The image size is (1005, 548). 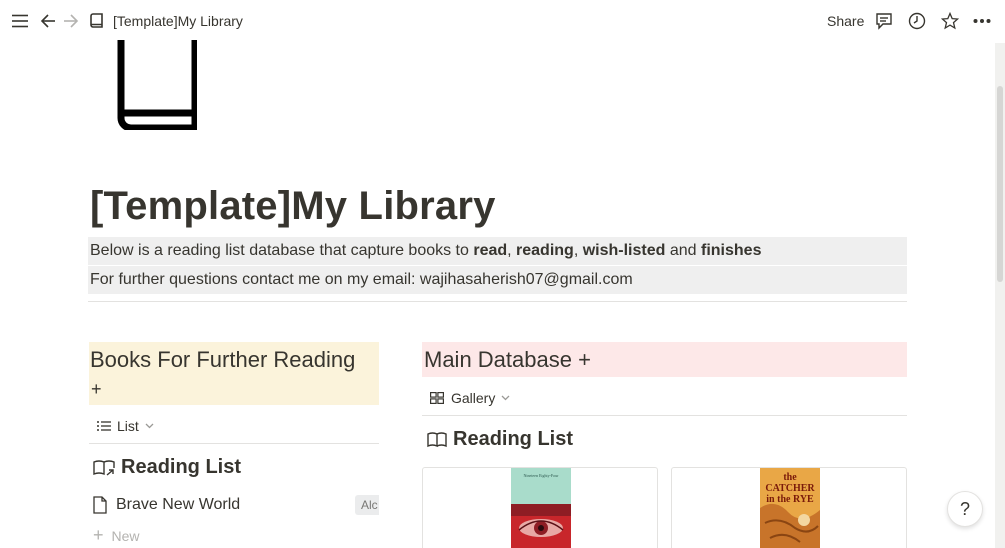 I want to click on page-title: [Template]My Library, so click(x=293, y=206).